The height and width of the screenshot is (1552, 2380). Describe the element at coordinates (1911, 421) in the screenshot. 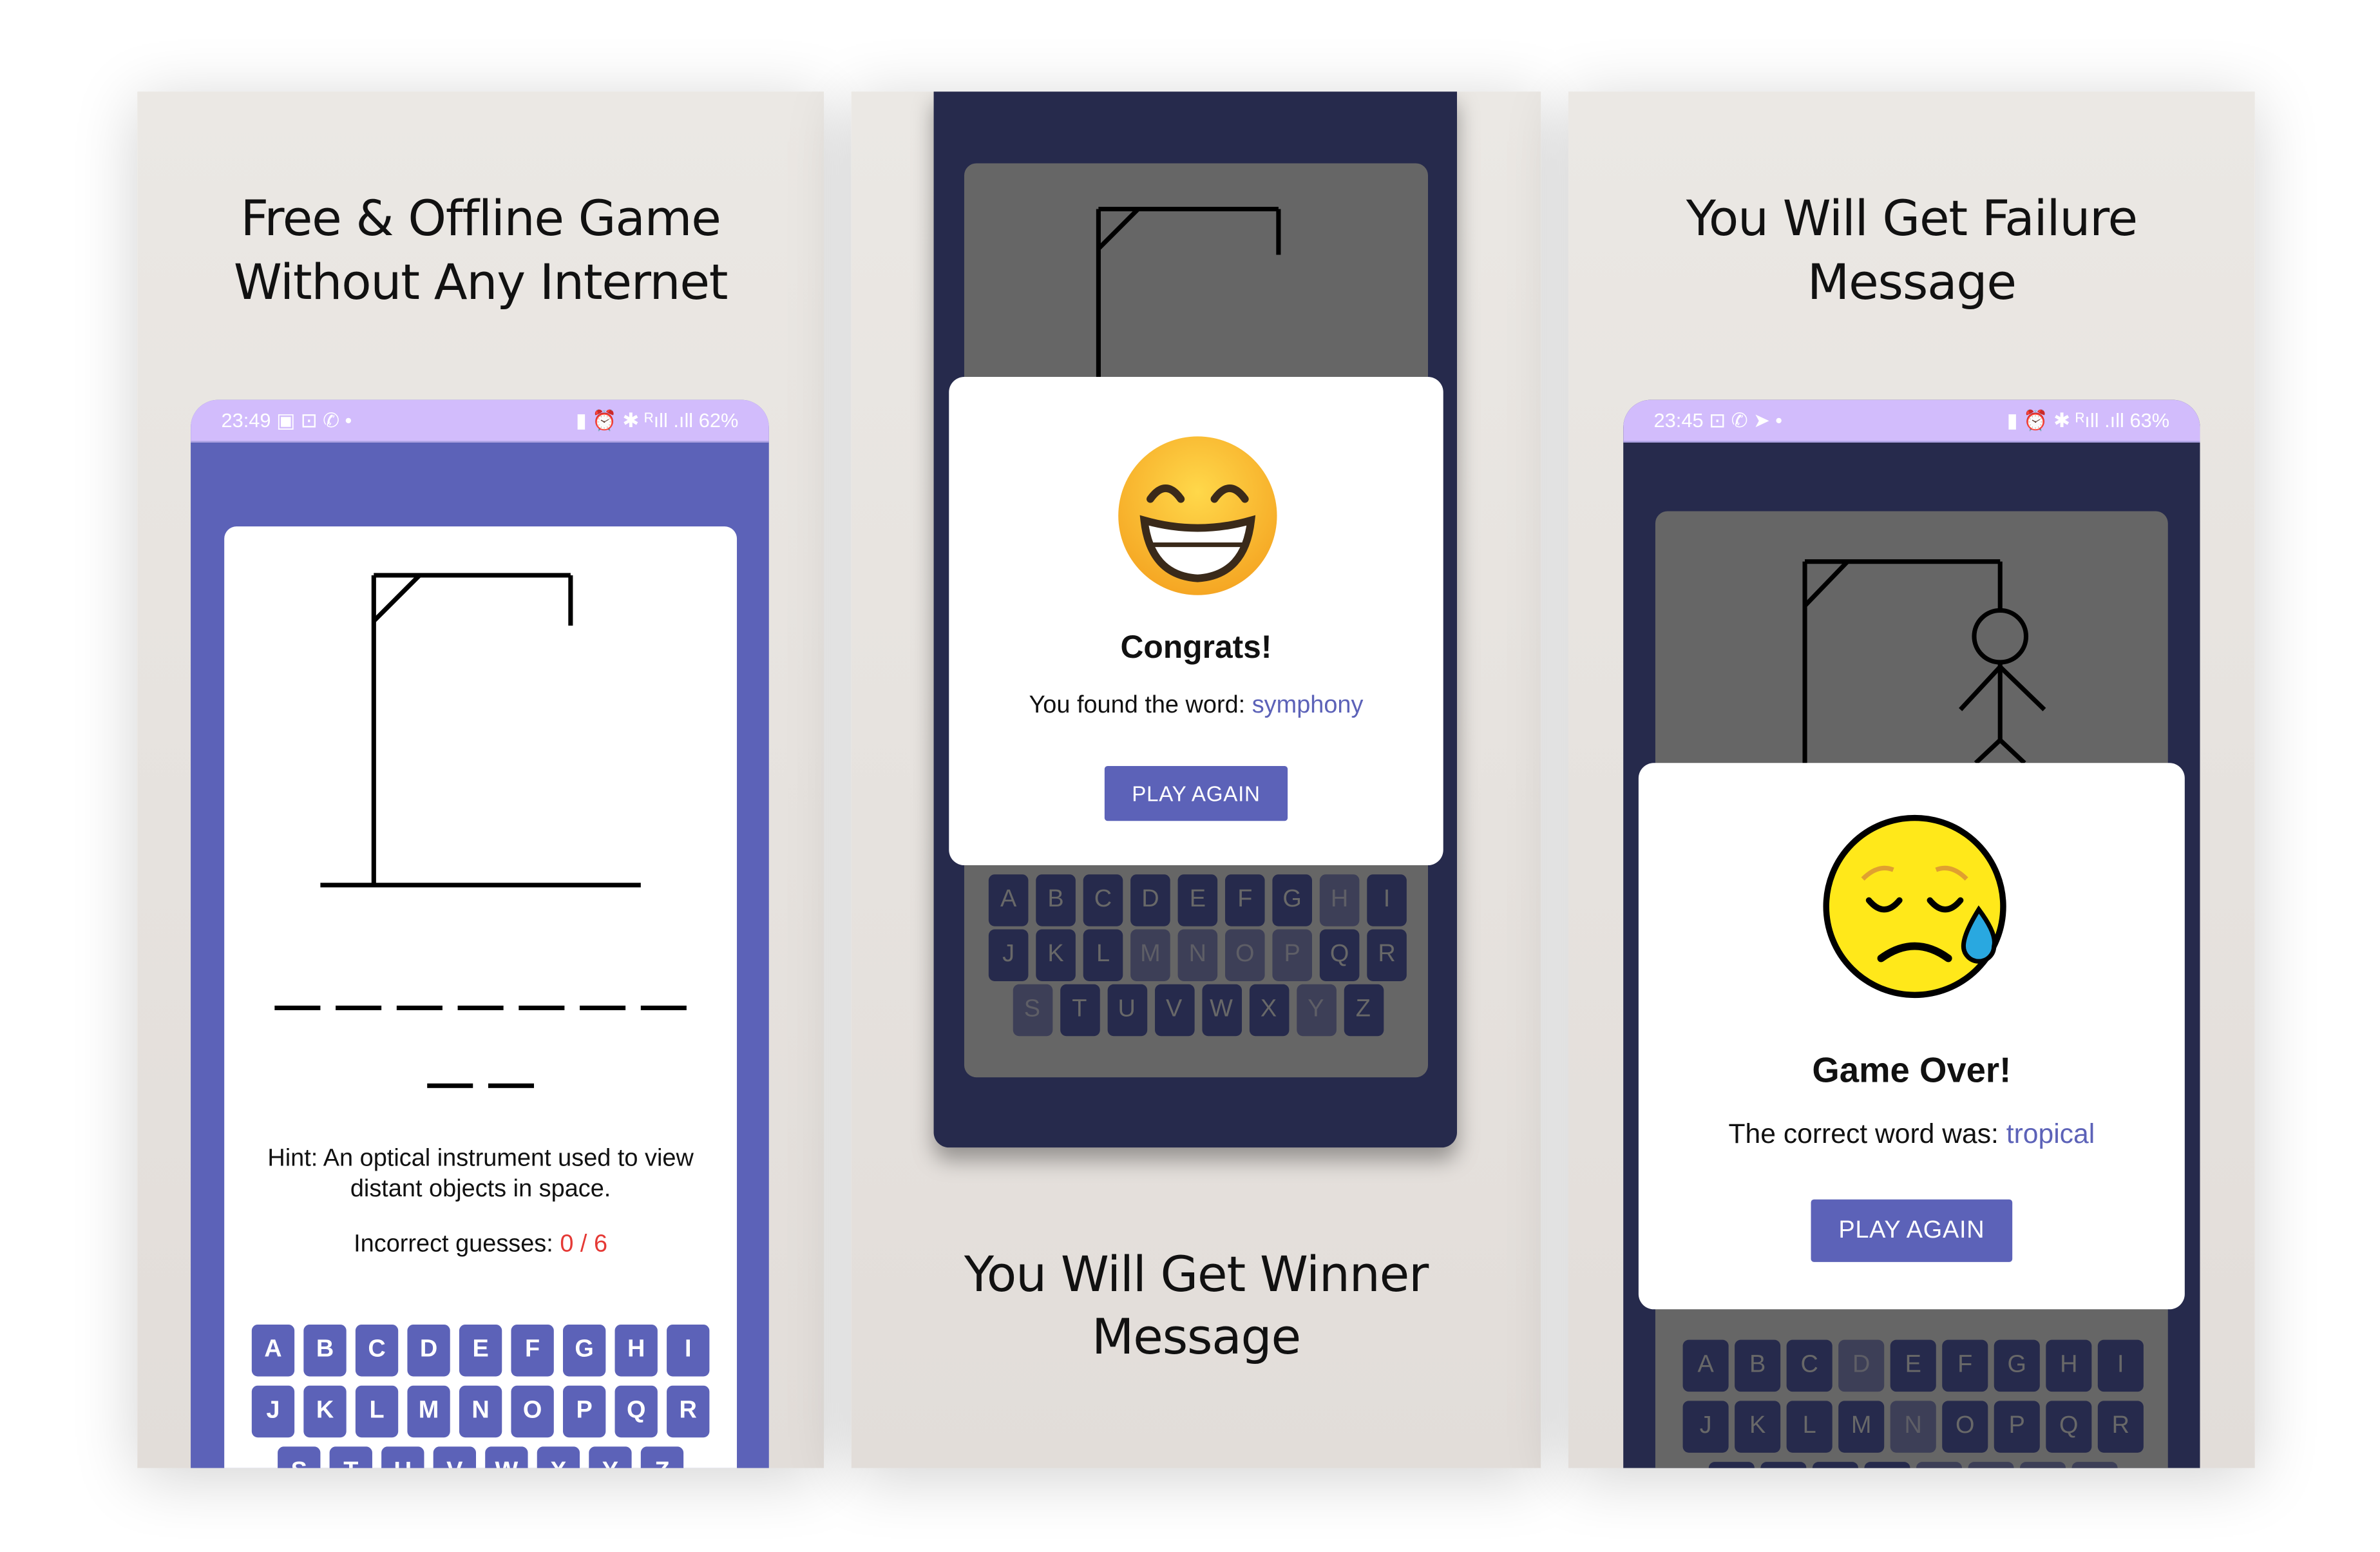

I see `status-bar: 23:45 ⊡ ✆ ➤ • ▮ ⏰ ✱ ᴿıll .ıll 63%` at that location.